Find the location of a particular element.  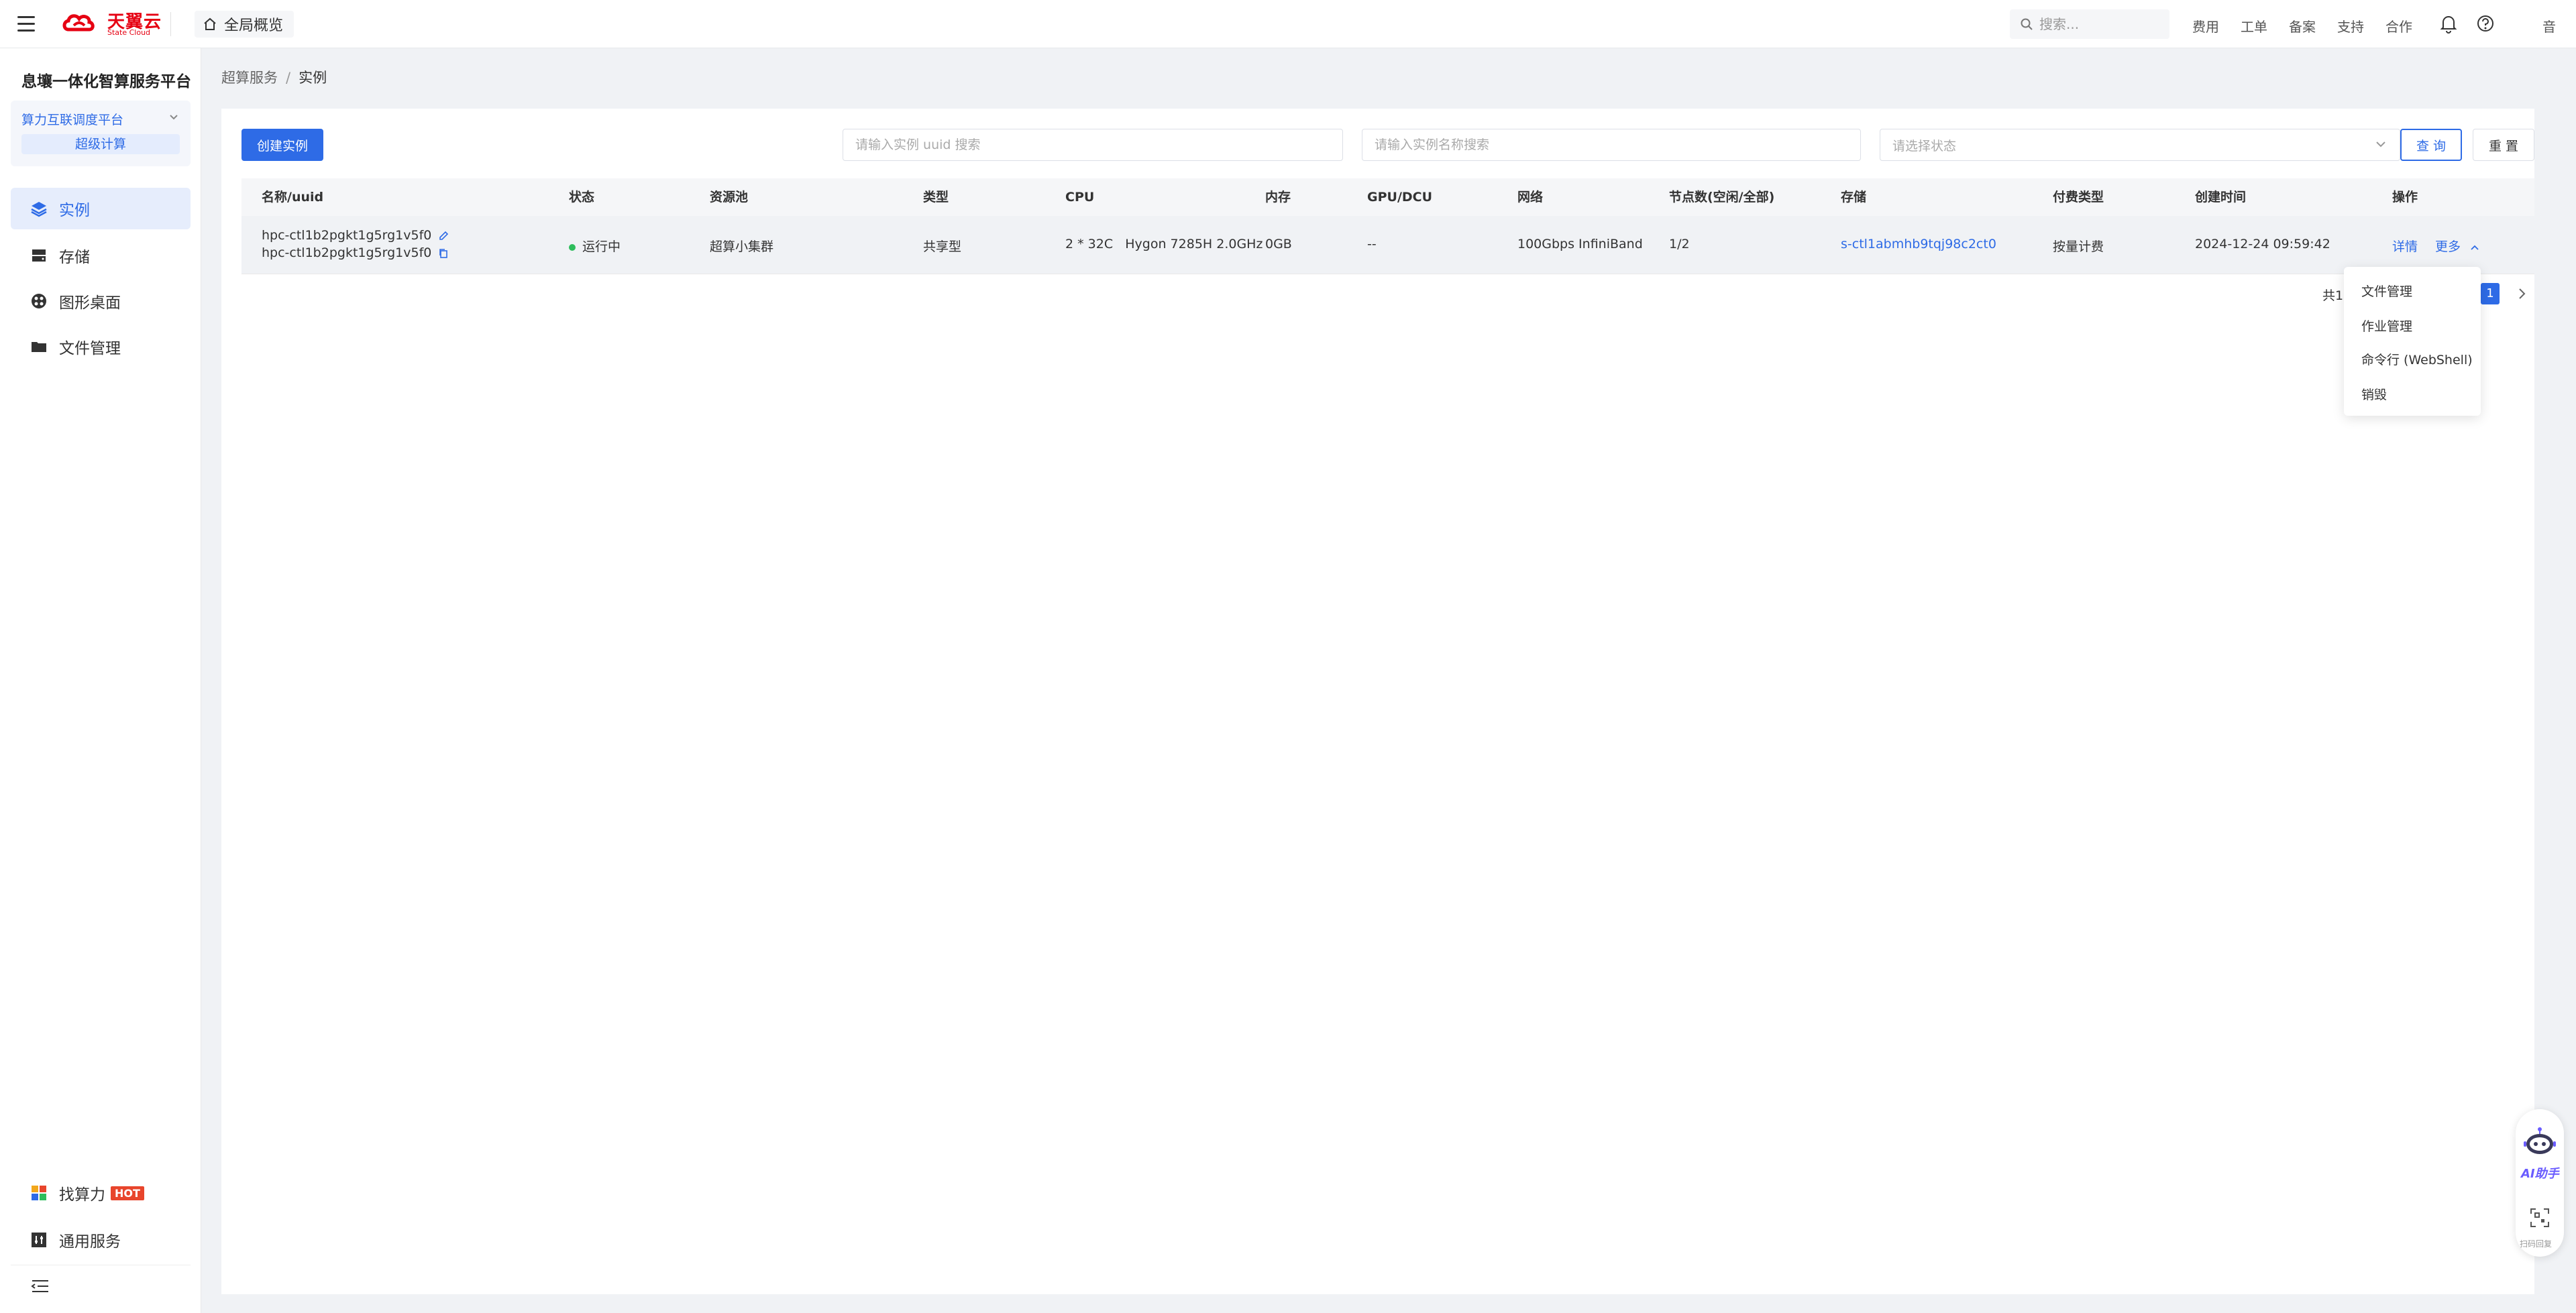

column-header: 名称/uuid is located at coordinates (293, 197).